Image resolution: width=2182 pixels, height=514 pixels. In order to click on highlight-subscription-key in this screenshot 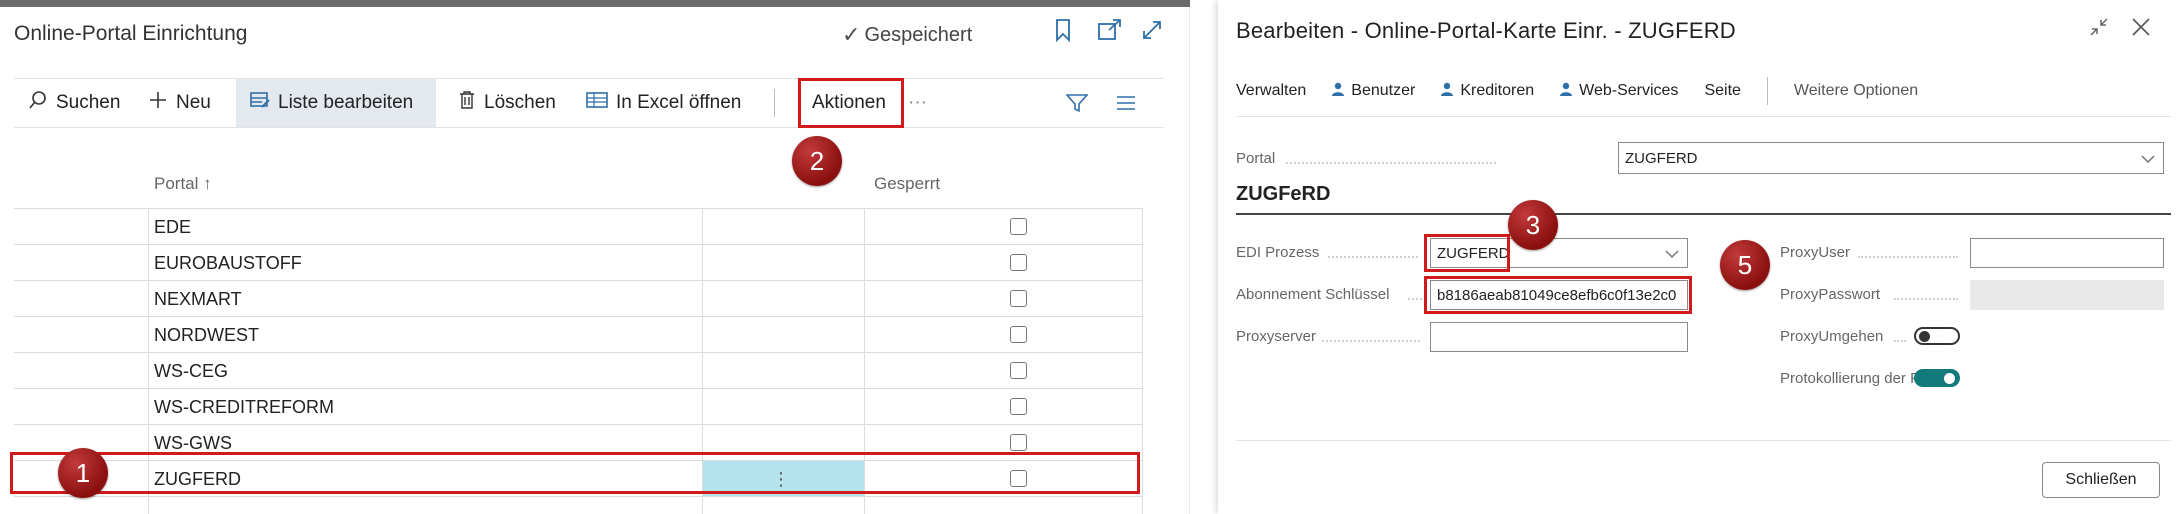, I will do `click(1558, 295)`.